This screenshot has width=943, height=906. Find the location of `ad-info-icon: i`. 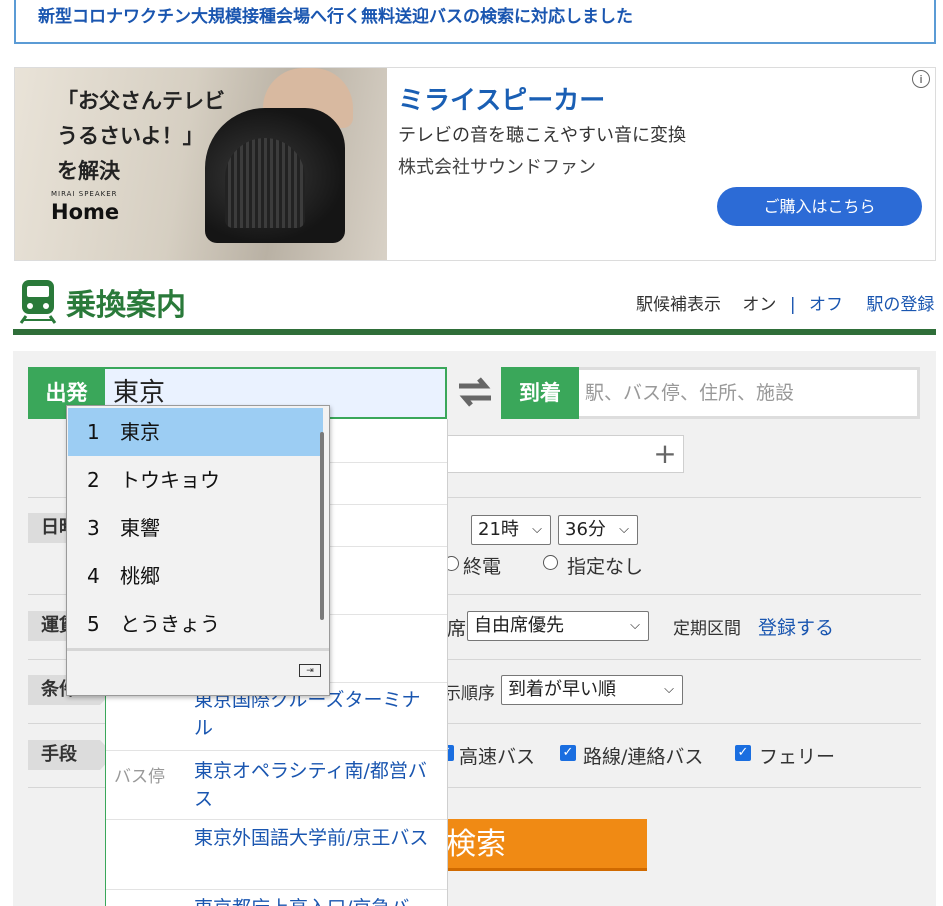

ad-info-icon: i is located at coordinates (921, 79).